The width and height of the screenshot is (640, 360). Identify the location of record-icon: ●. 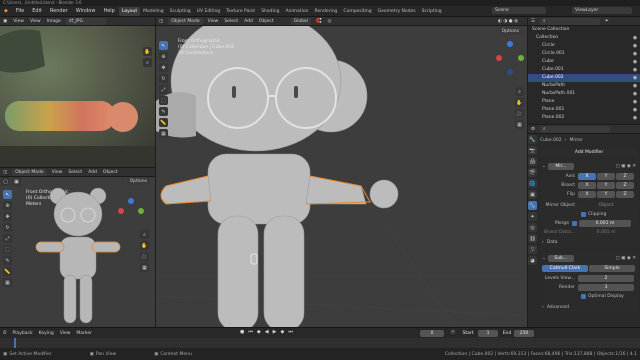
(242, 332).